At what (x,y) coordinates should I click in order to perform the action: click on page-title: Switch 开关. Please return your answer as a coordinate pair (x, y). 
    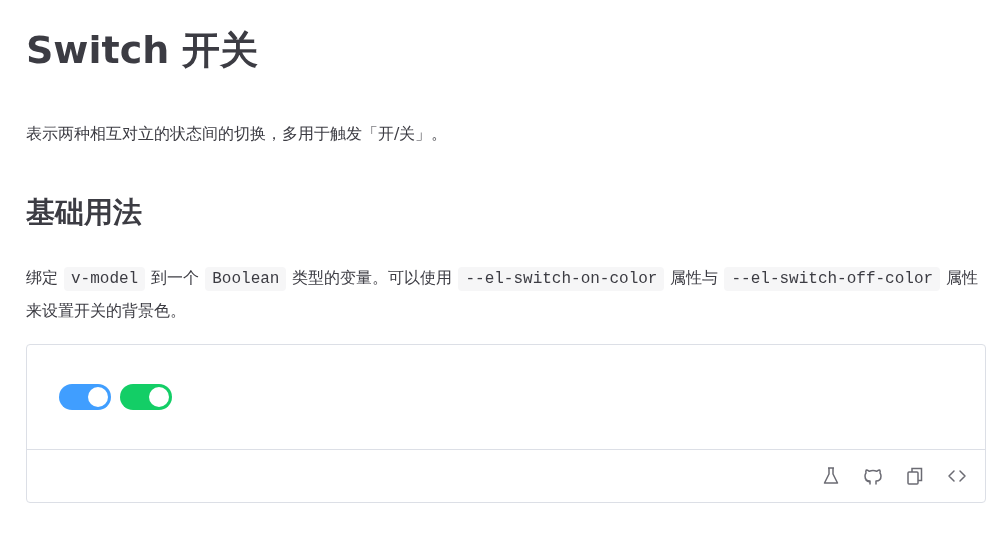
    Looking at the image, I should click on (143, 50).